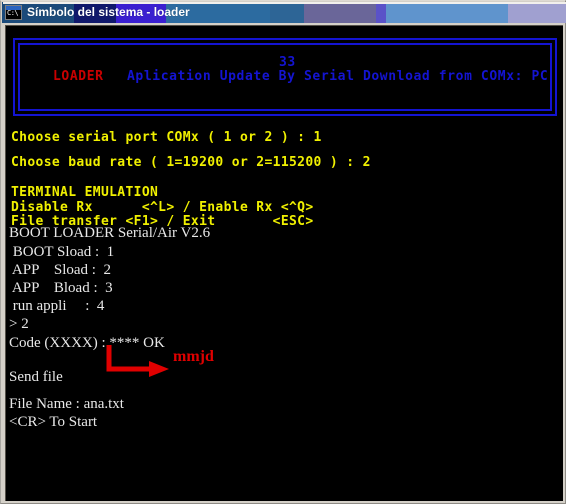 The width and height of the screenshot is (566, 504). I want to click on hotkey-disable-enable-rx: Disable Rx <^L> / Enable Rx <^Q>, so click(162, 207).